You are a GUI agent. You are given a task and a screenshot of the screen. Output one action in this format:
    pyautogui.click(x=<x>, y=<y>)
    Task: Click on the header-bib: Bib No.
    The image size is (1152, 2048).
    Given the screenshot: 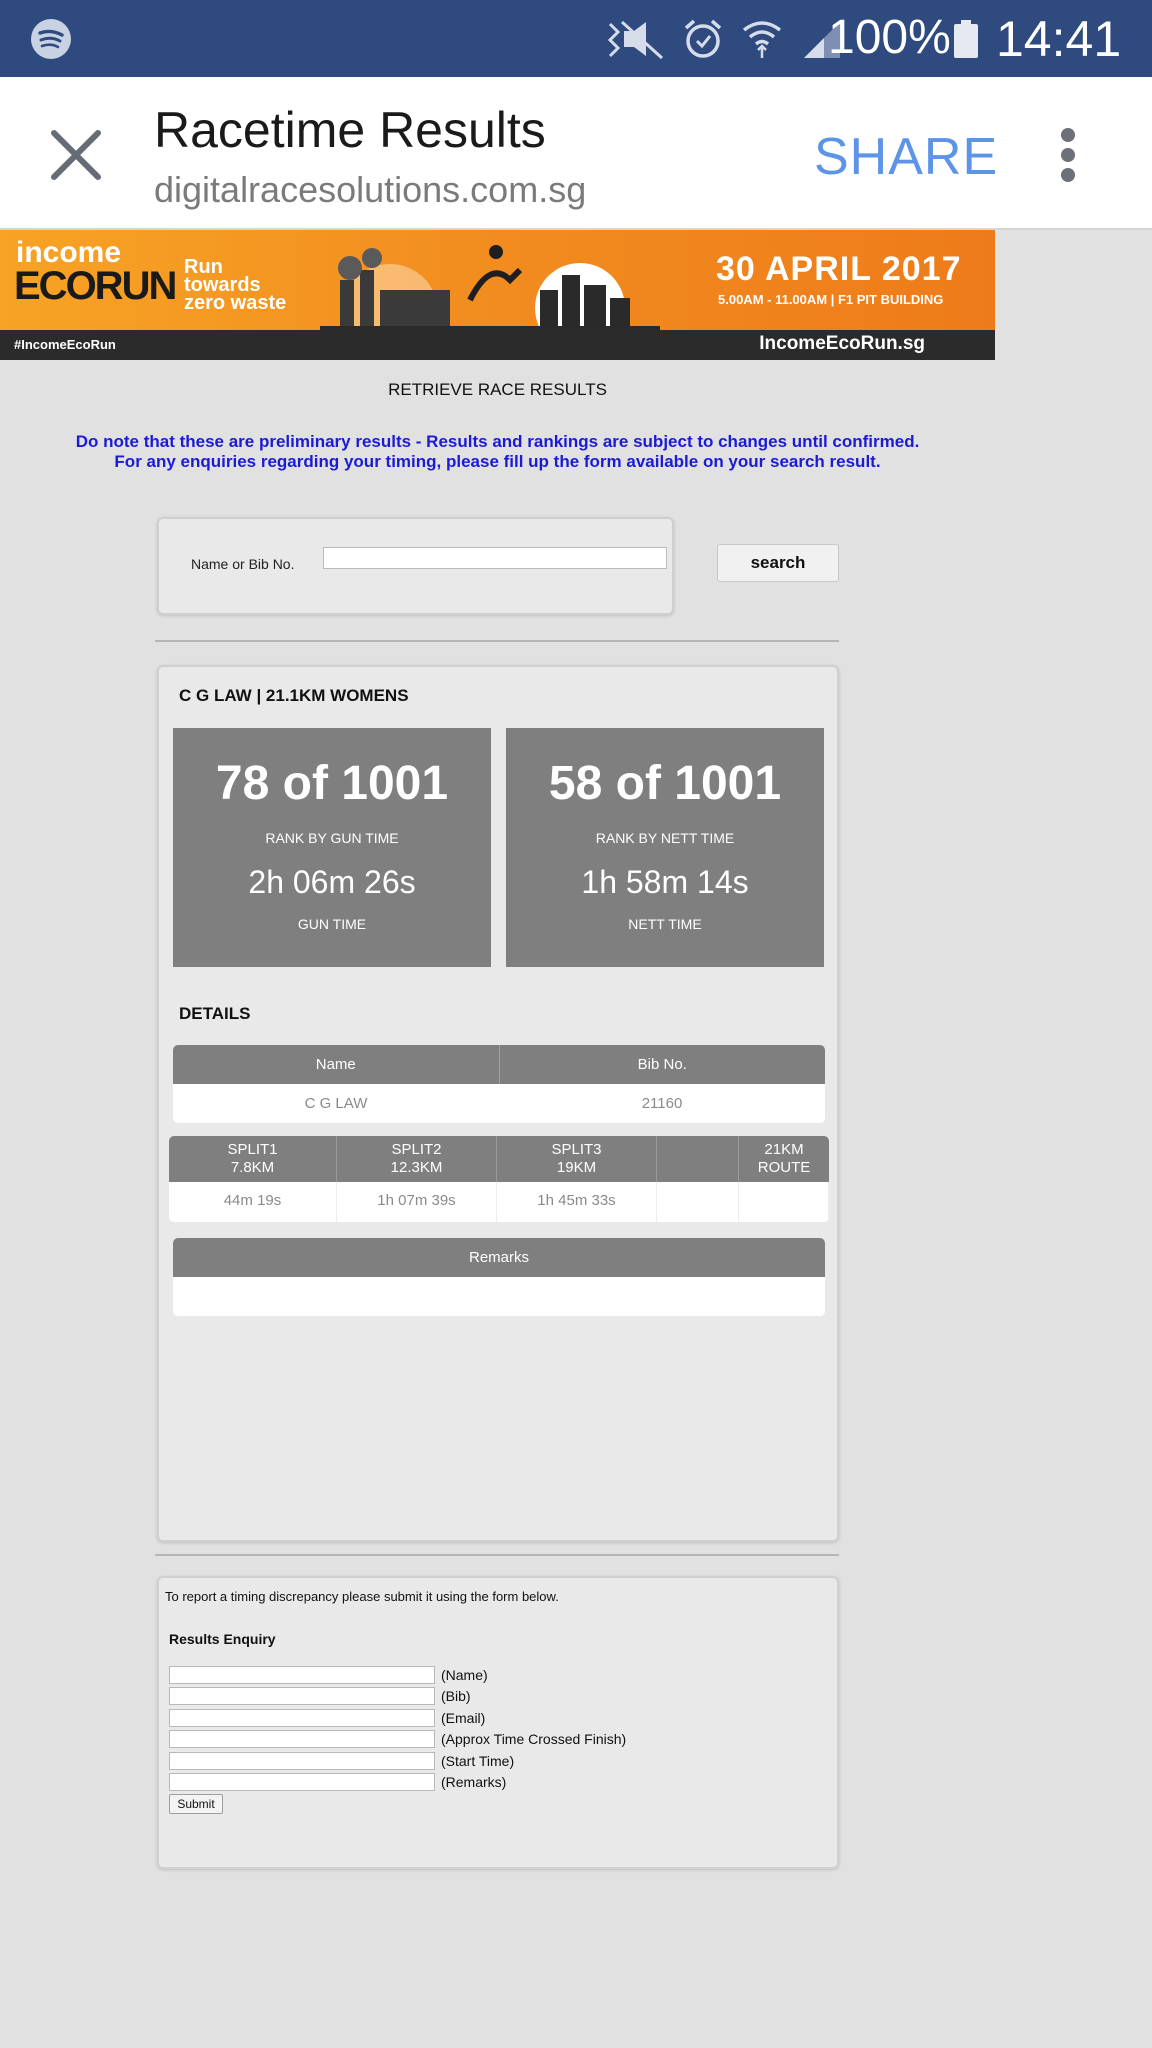 What is the action you would take?
    pyautogui.click(x=662, y=1064)
    